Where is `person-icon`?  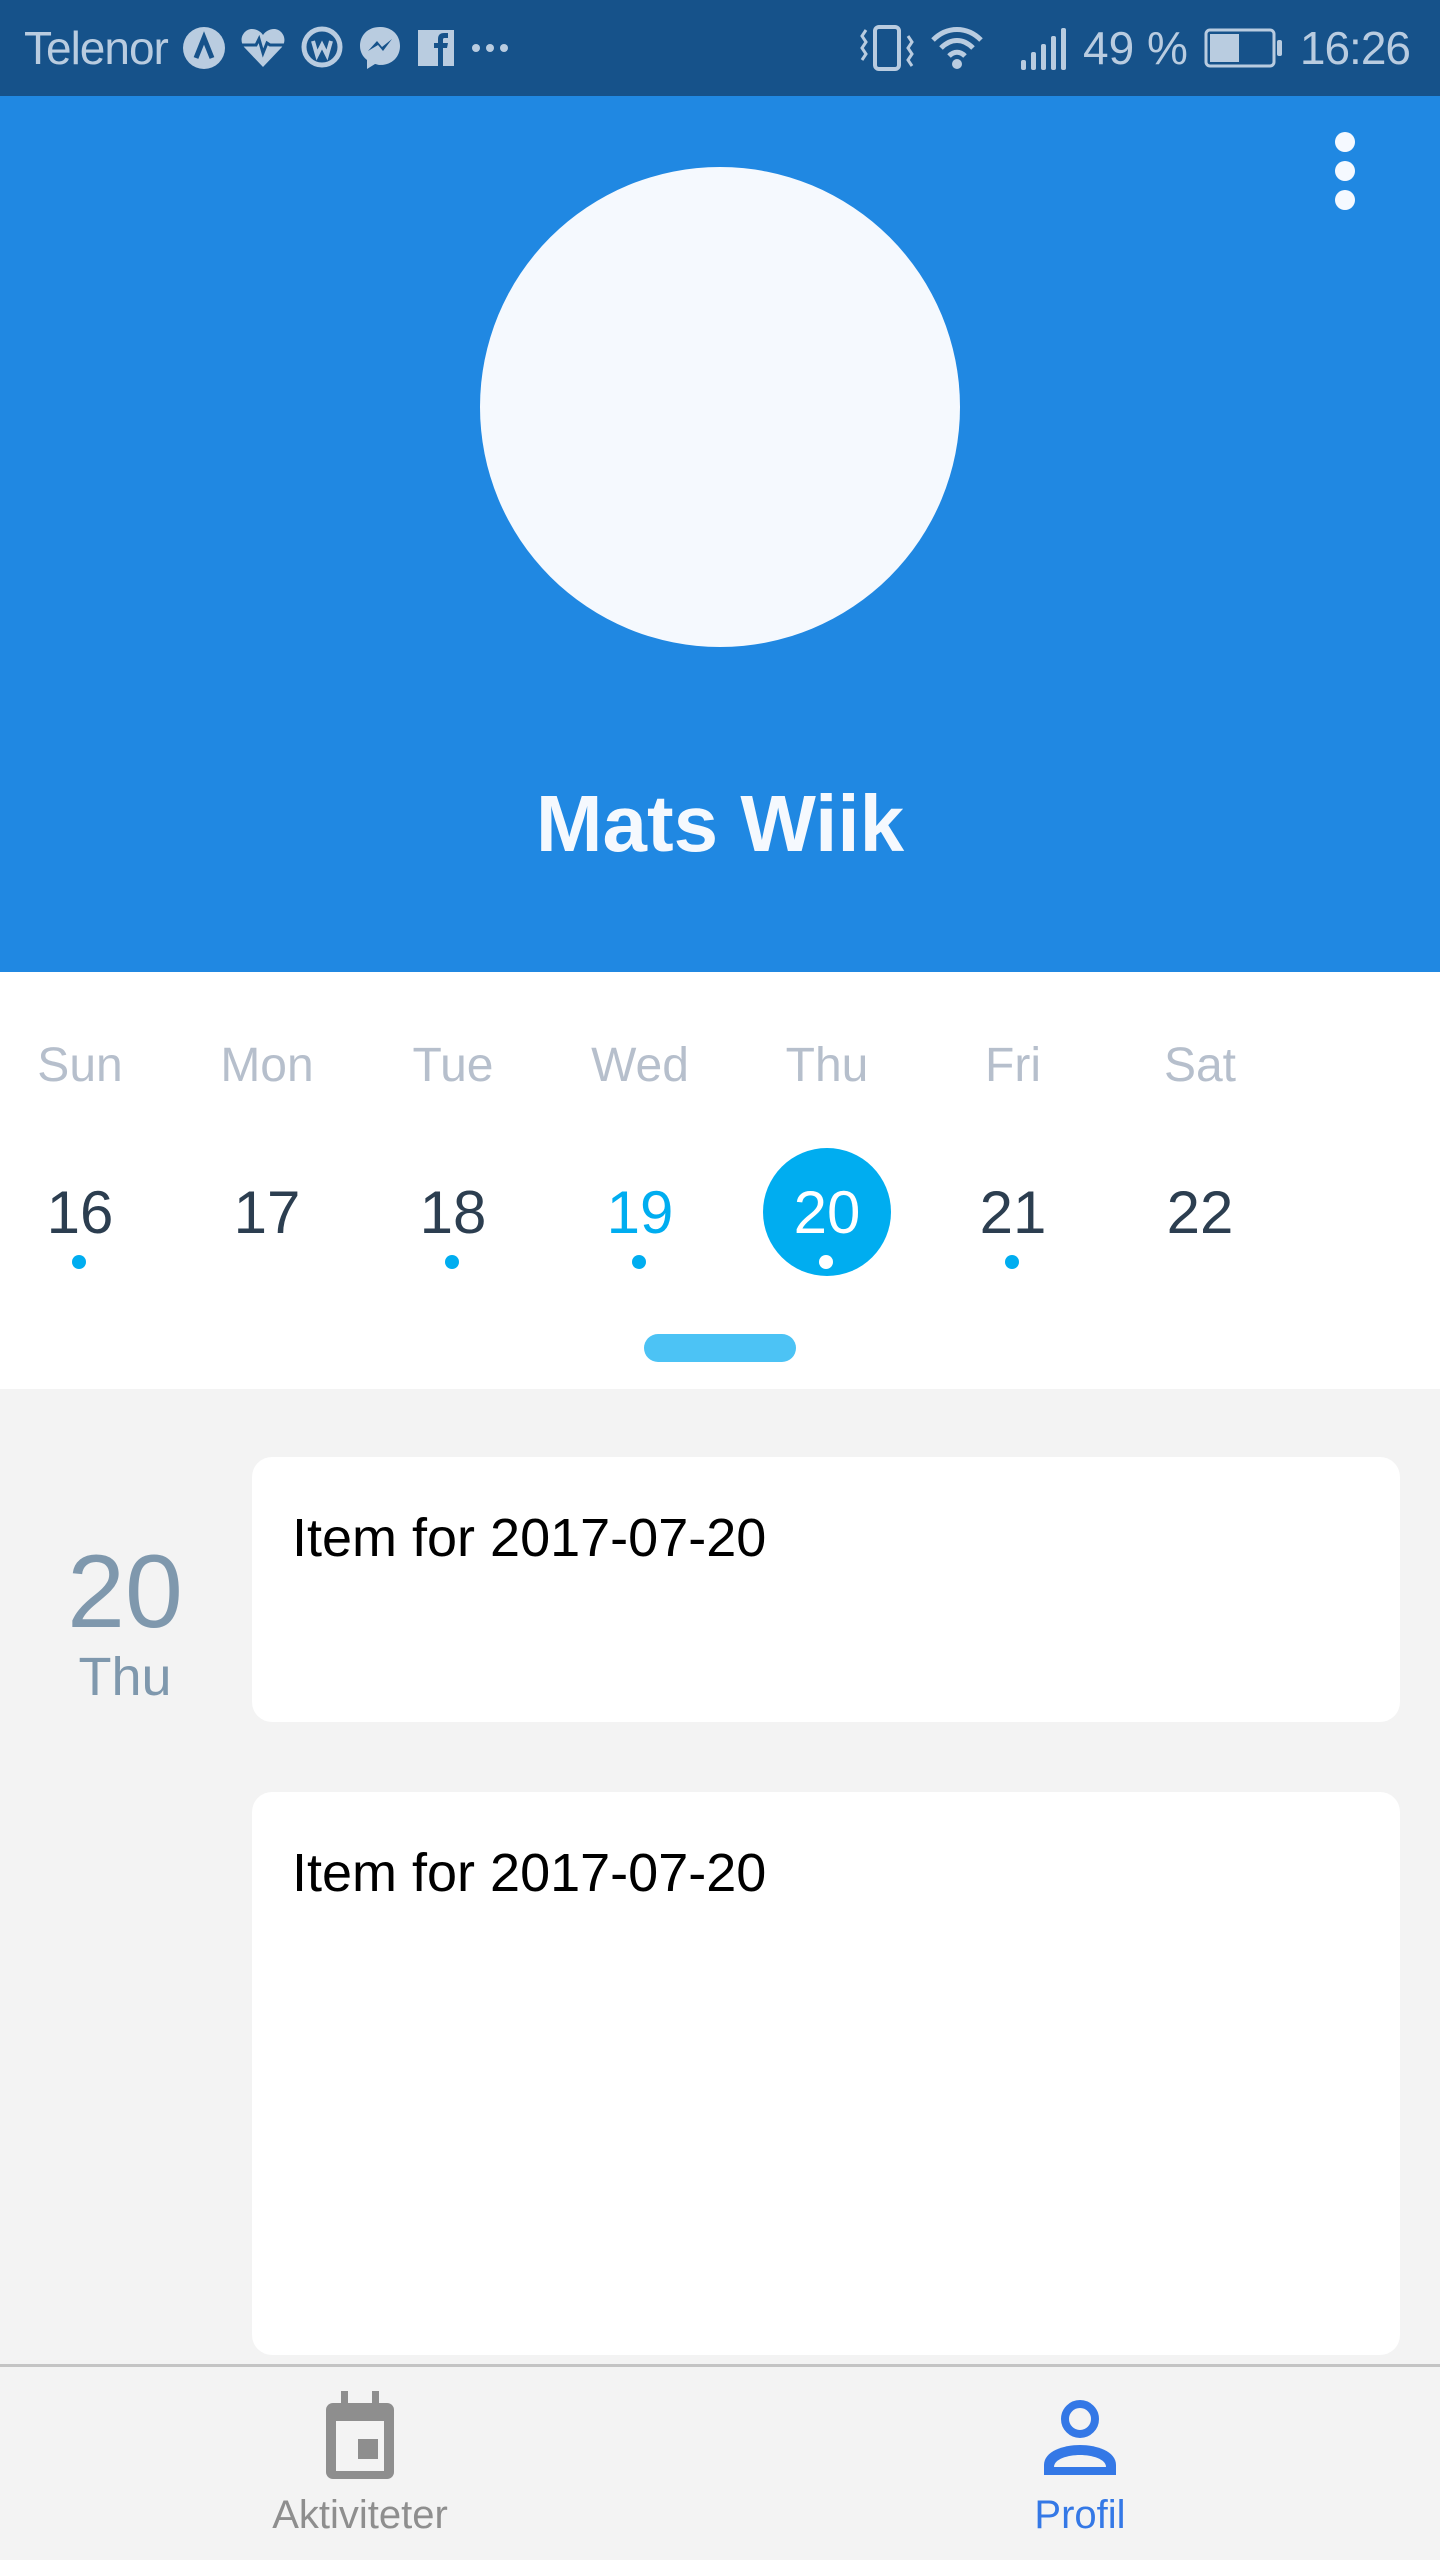
person-icon is located at coordinates (1080, 2437).